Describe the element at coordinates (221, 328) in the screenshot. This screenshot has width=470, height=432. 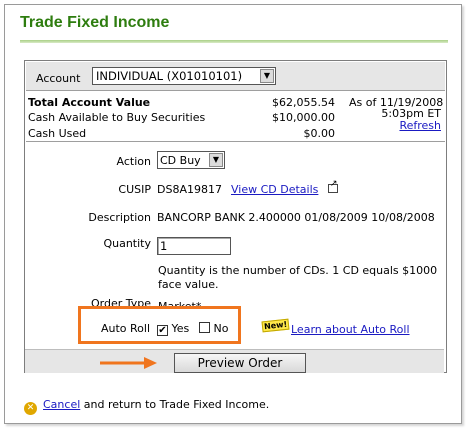
I see `auto-roll-no-label-overlay: No` at that location.